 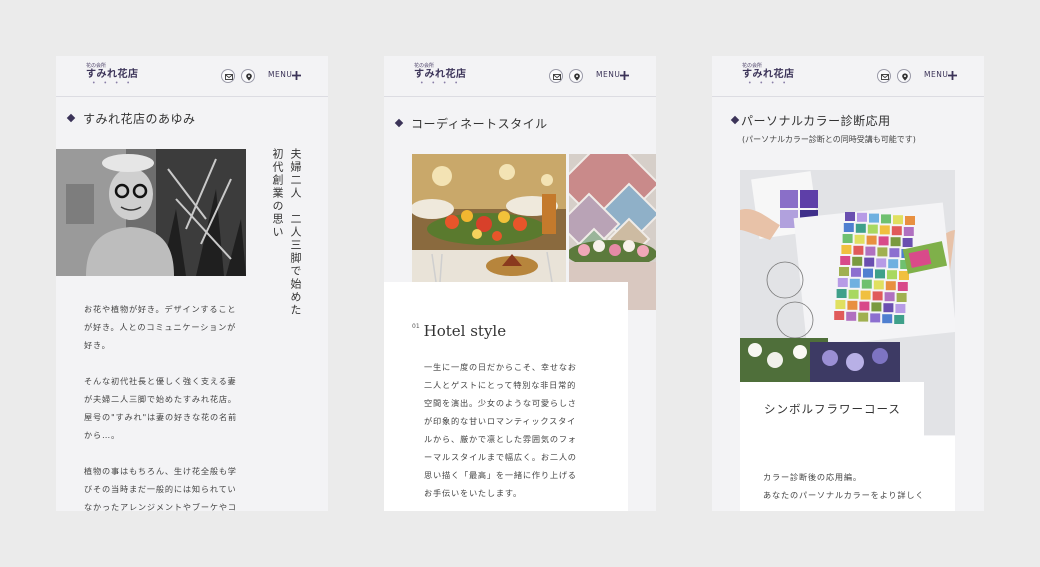 I want to click on section-title: パーソナルカラー診断応用, so click(x=810, y=120).